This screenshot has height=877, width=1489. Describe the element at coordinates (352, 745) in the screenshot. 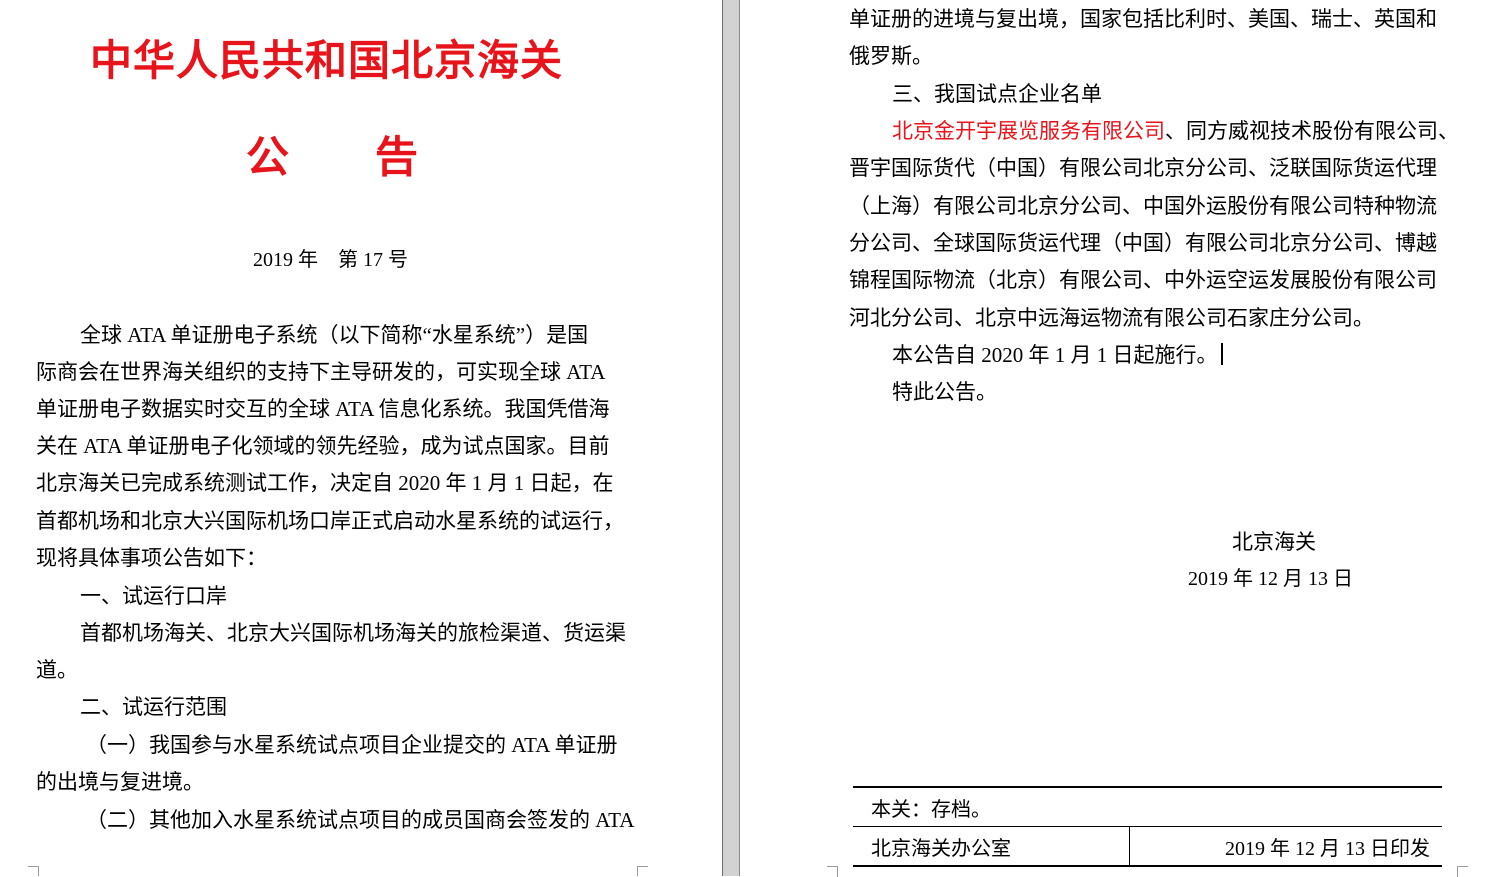

I see `body-line: （一）我国参与水星系统试点项目企业提交的 ATA 单证册` at that location.